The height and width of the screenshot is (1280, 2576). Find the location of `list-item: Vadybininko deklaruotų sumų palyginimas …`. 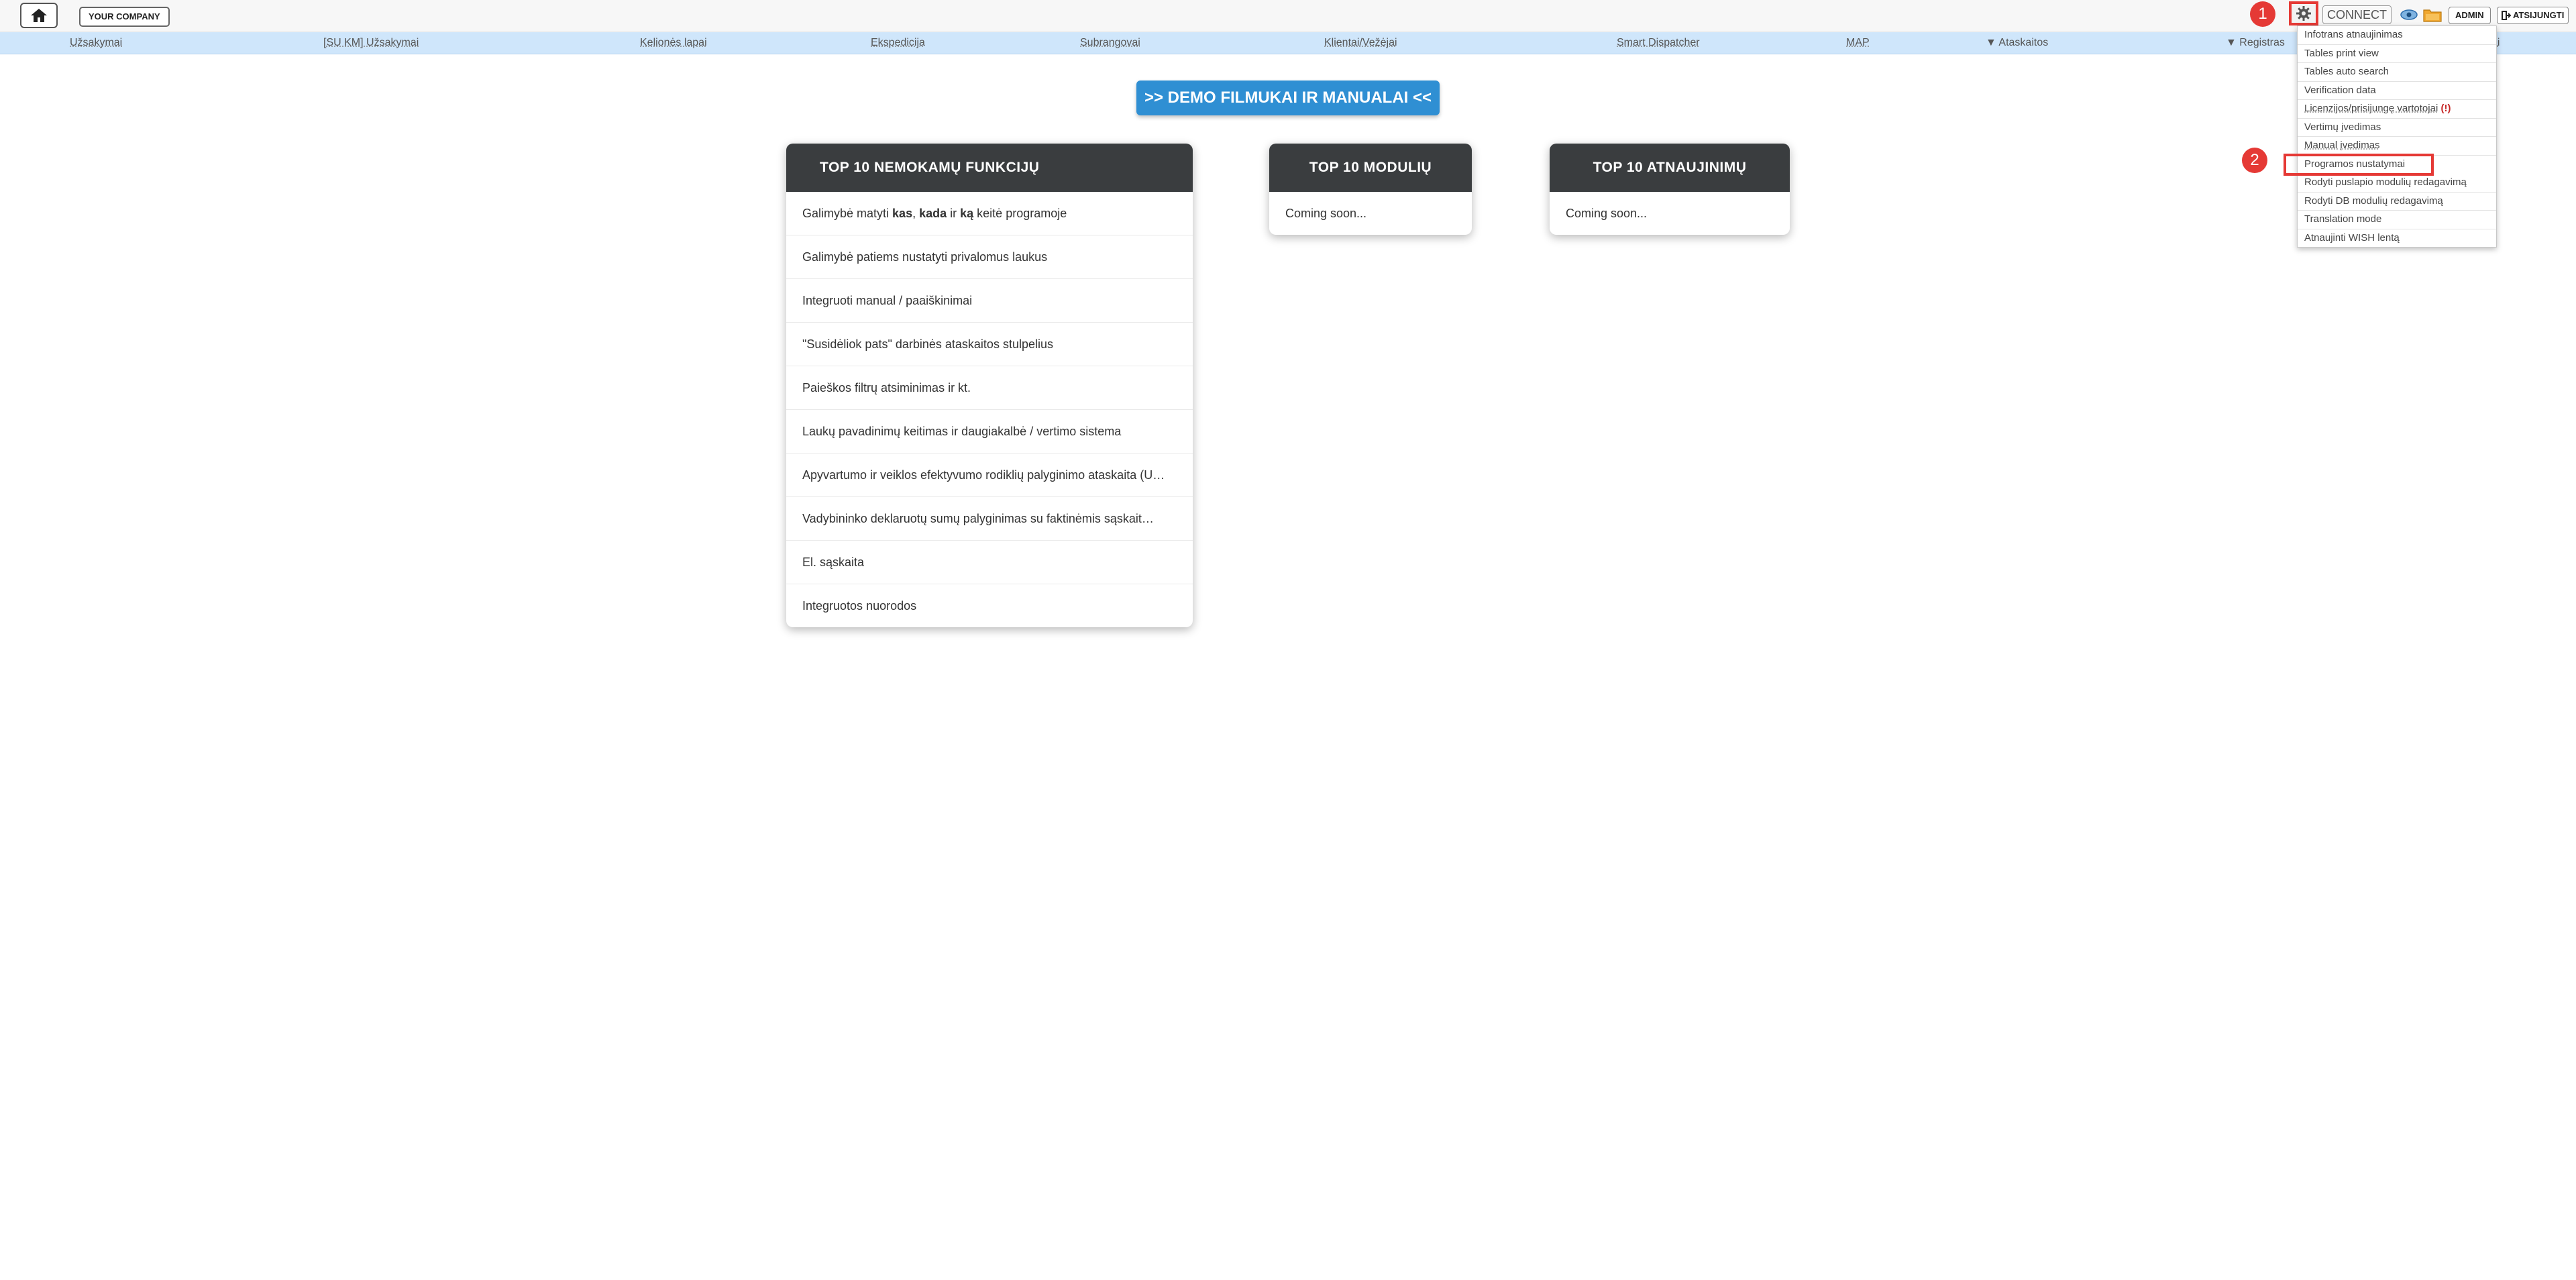

list-item: Vadybininko deklaruotų sumų palyginimas … is located at coordinates (989, 519).